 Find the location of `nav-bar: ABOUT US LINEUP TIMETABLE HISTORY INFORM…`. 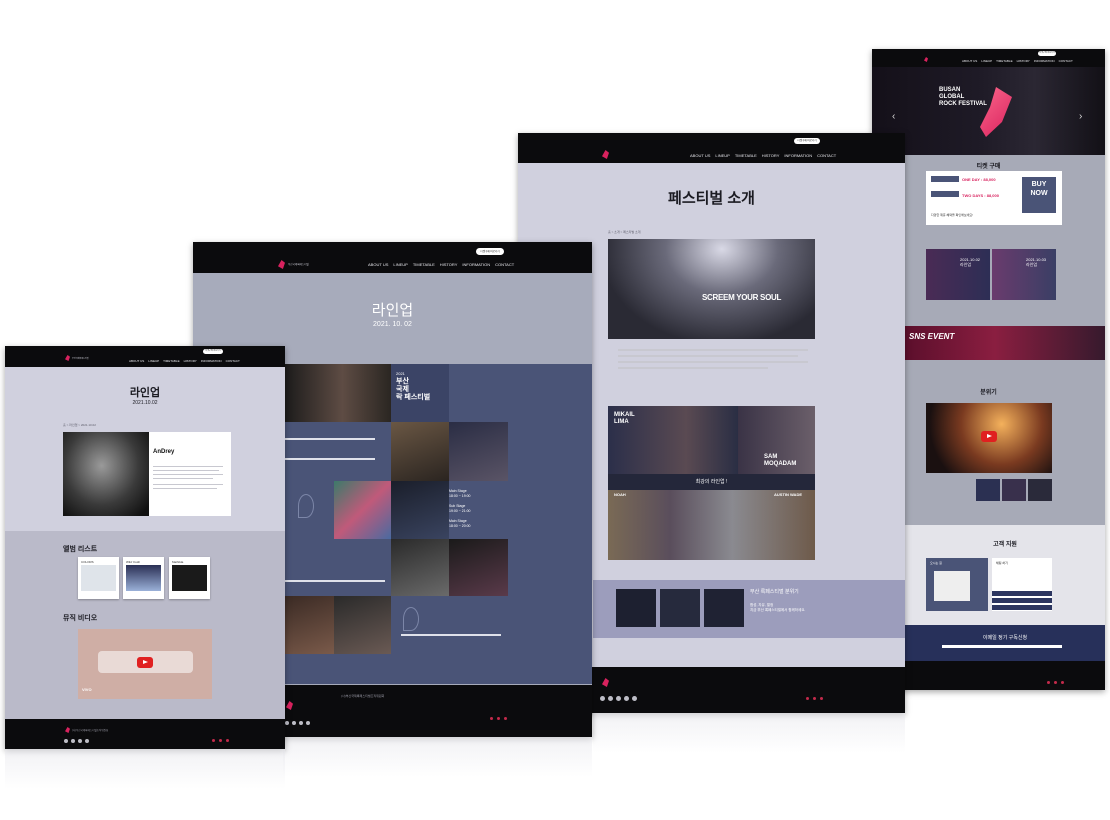

nav-bar: ABOUT US LINEUP TIMETABLE HISTORY INFORM… is located at coordinates (711, 148).